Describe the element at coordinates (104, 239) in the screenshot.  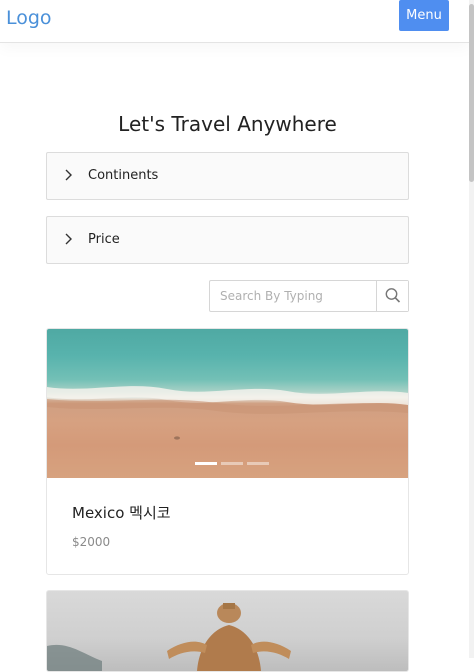
I see `filter-price-label: Price` at that location.